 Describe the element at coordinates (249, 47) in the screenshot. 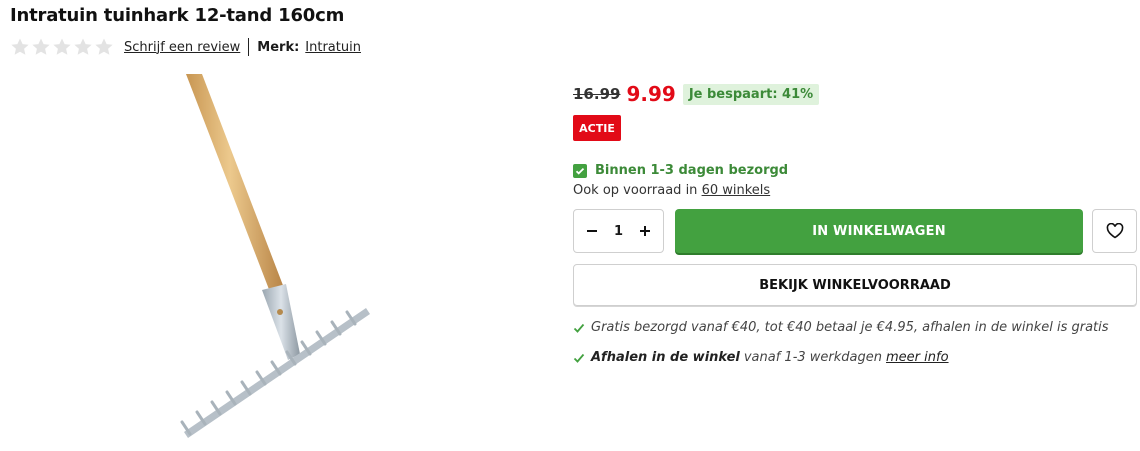

I see `divider` at that location.